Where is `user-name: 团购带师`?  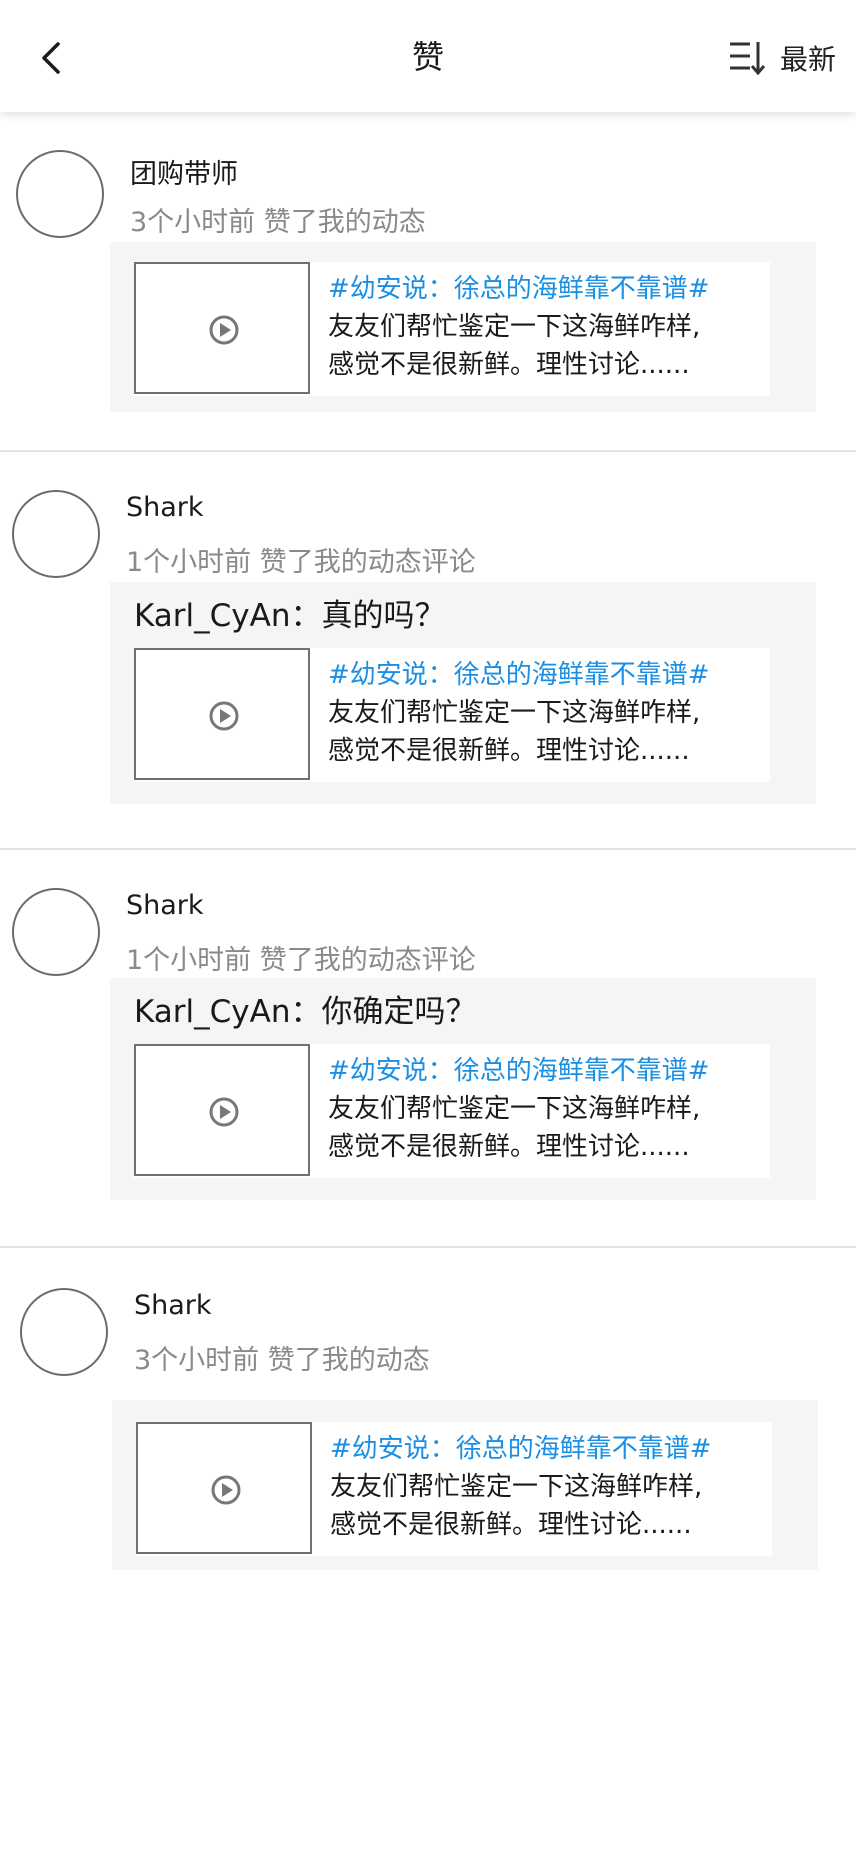 user-name: 团购带师 is located at coordinates (184, 171).